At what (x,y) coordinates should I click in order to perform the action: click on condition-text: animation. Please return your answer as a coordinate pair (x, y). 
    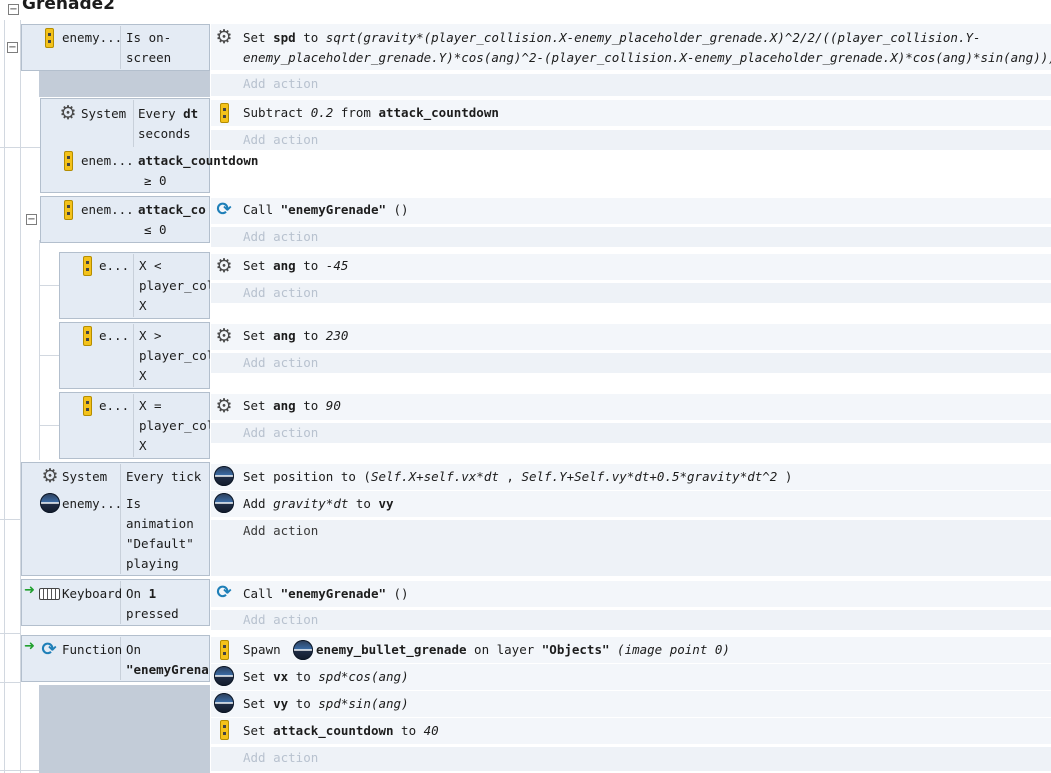
    Looking at the image, I should click on (160, 523).